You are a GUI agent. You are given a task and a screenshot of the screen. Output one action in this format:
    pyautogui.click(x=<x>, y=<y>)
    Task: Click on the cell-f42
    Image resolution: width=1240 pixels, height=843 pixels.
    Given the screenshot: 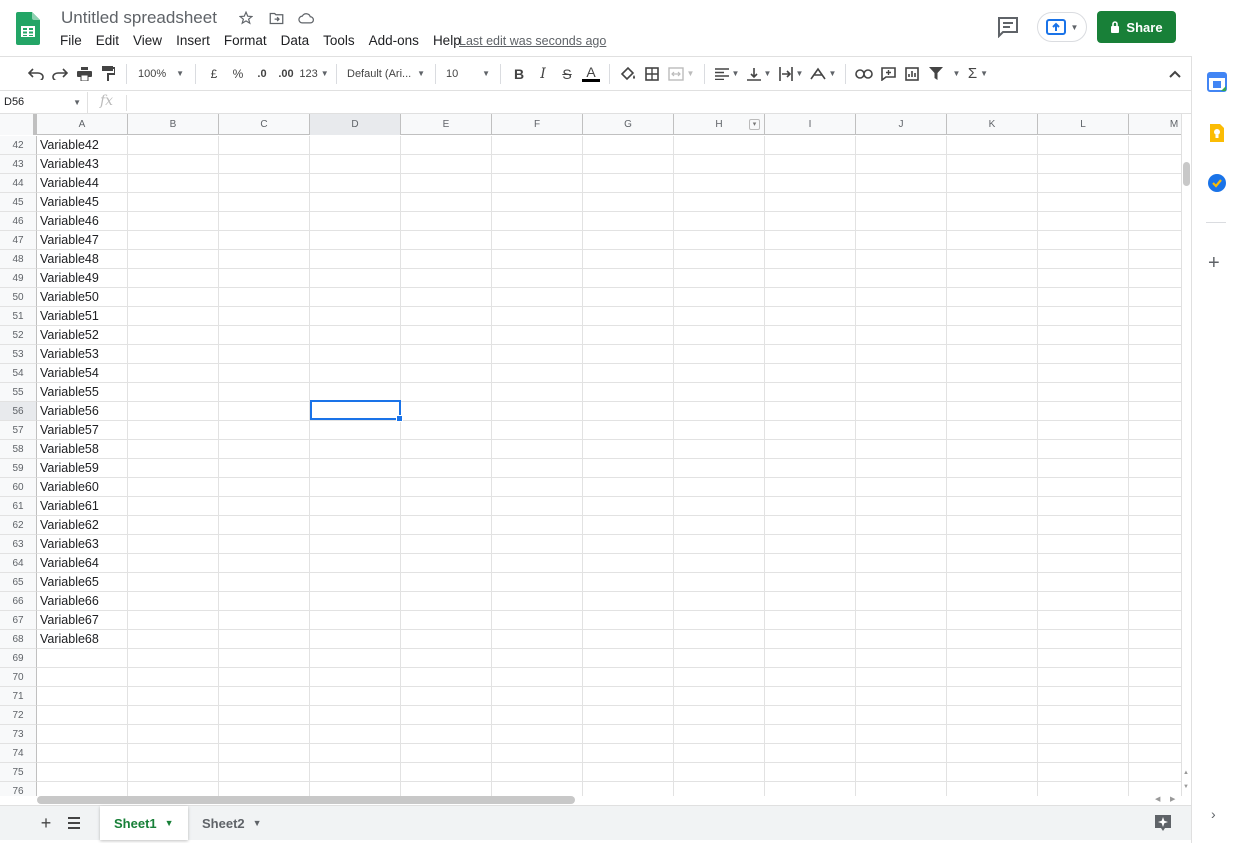 What is the action you would take?
    pyautogui.click(x=537, y=145)
    